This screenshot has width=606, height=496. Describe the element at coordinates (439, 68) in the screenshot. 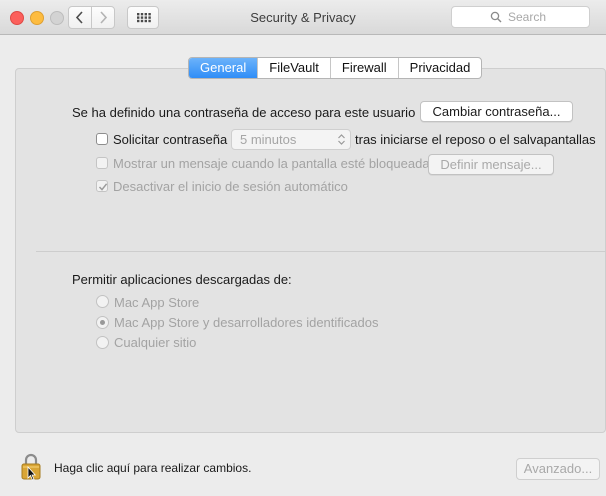

I see `tab-privacy: Privacidad` at that location.